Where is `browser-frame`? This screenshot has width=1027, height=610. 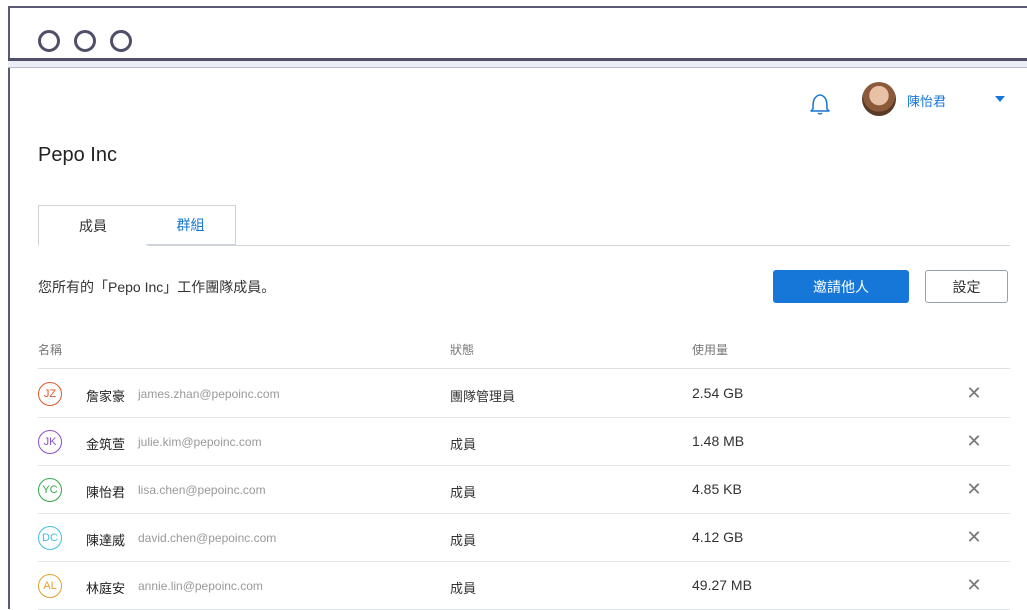
browser-frame is located at coordinates (517, 33).